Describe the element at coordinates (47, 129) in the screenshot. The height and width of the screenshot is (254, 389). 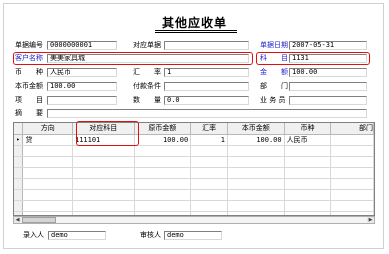
I see `column-header-direction: 方向` at that location.